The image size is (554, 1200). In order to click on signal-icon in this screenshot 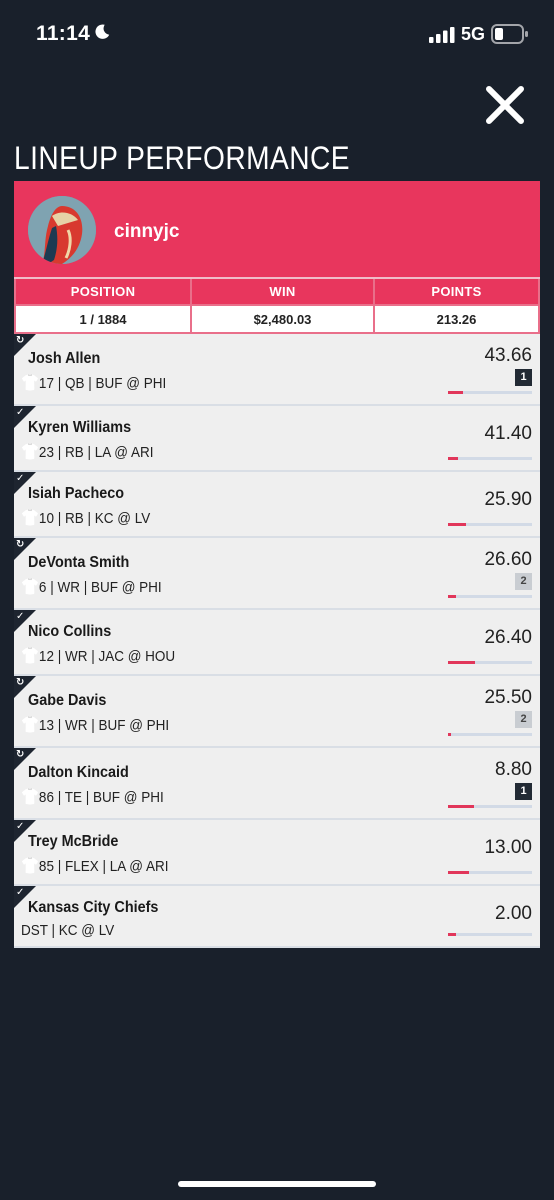, I will do `click(442, 35)`.